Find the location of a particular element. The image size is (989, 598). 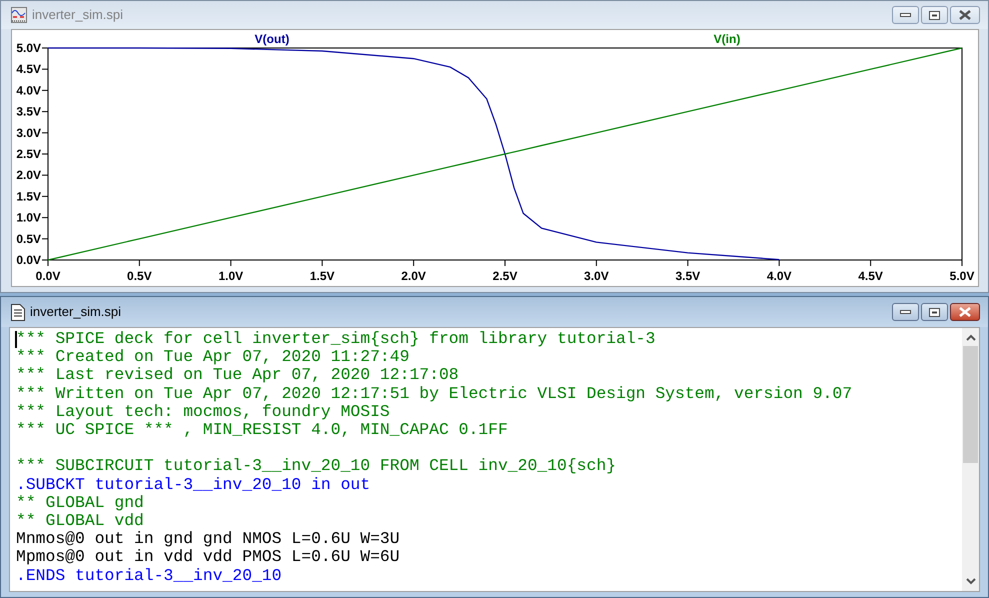

y-tick-label: 0.5V is located at coordinates (28, 239).